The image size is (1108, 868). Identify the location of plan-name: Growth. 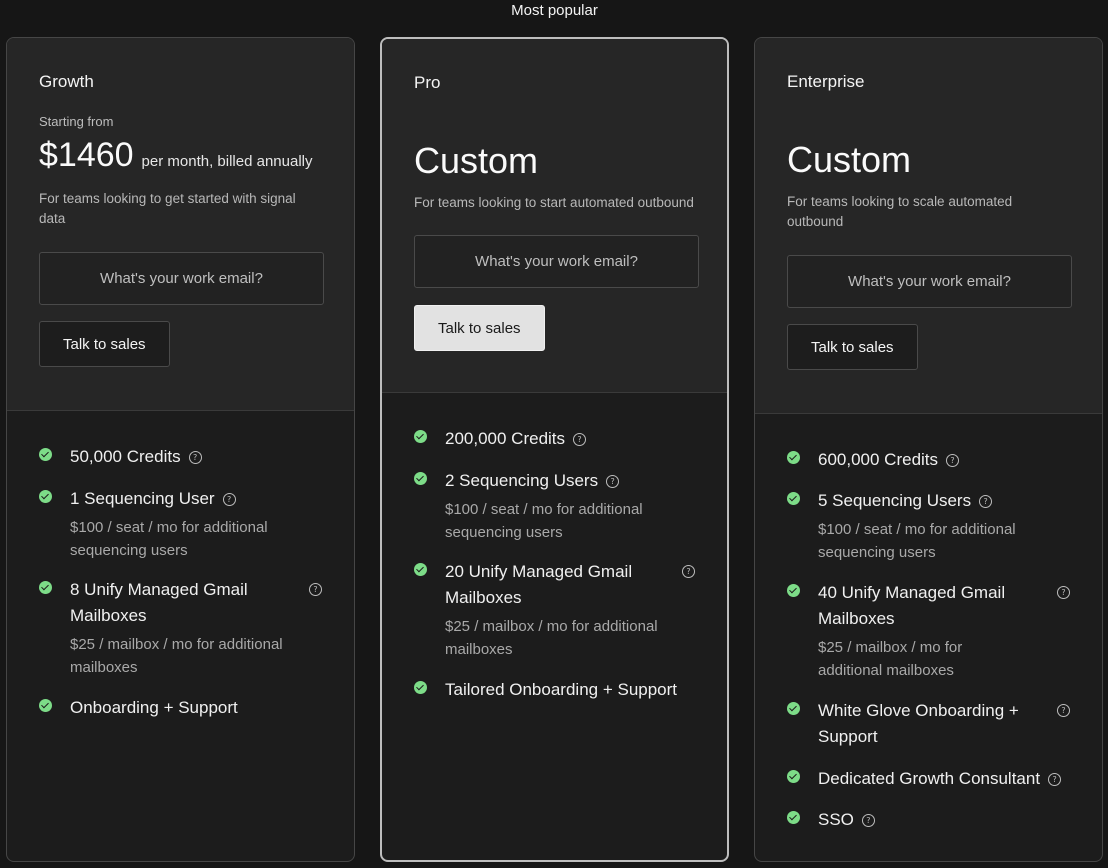
(66, 81).